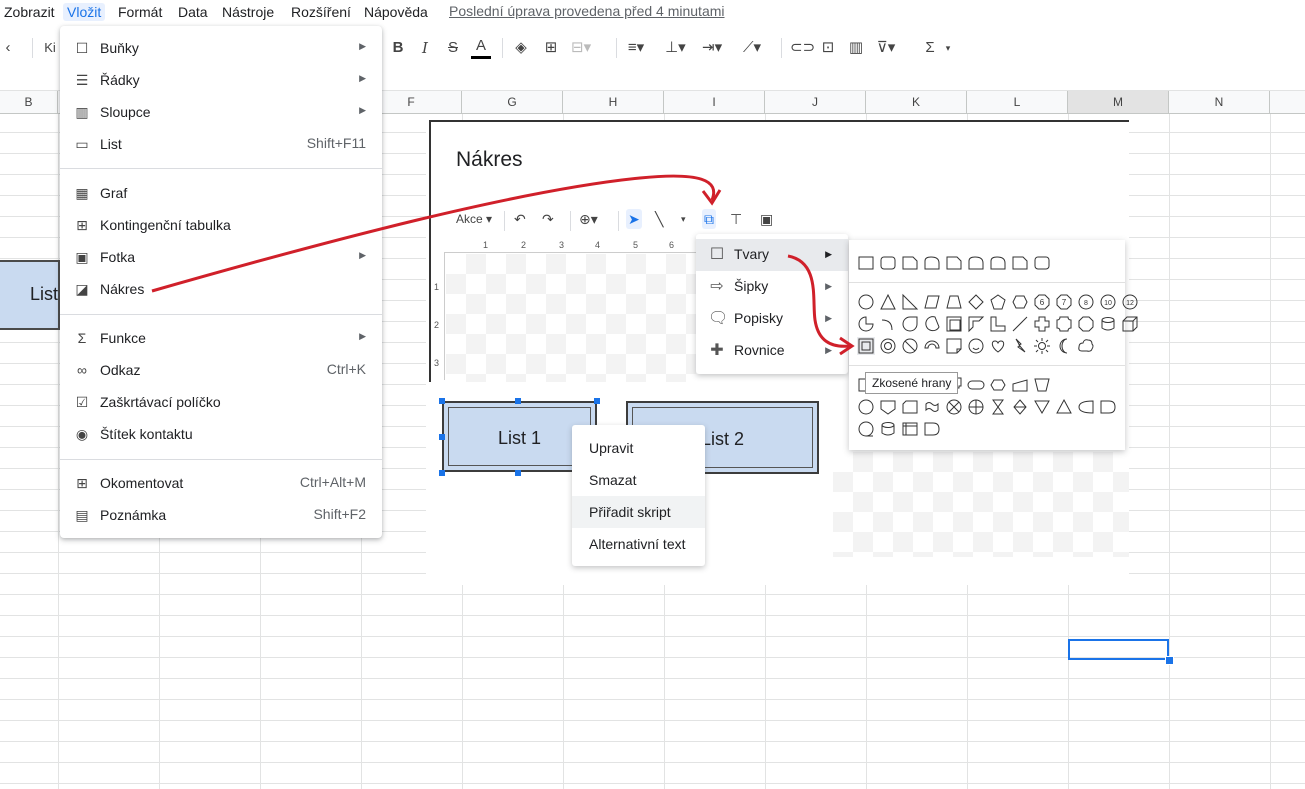 Image resolution: width=1305 pixels, height=789 pixels. What do you see at coordinates (736, 219) in the screenshot?
I see `text-box-icon: ⊤` at bounding box center [736, 219].